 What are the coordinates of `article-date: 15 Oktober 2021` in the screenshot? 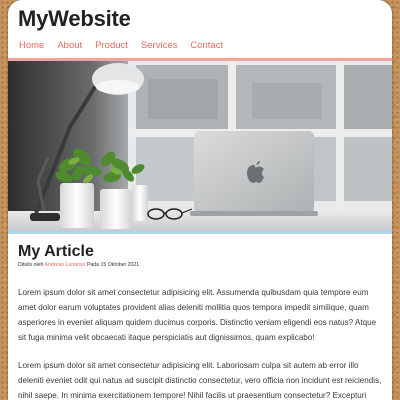 It's located at (120, 265).